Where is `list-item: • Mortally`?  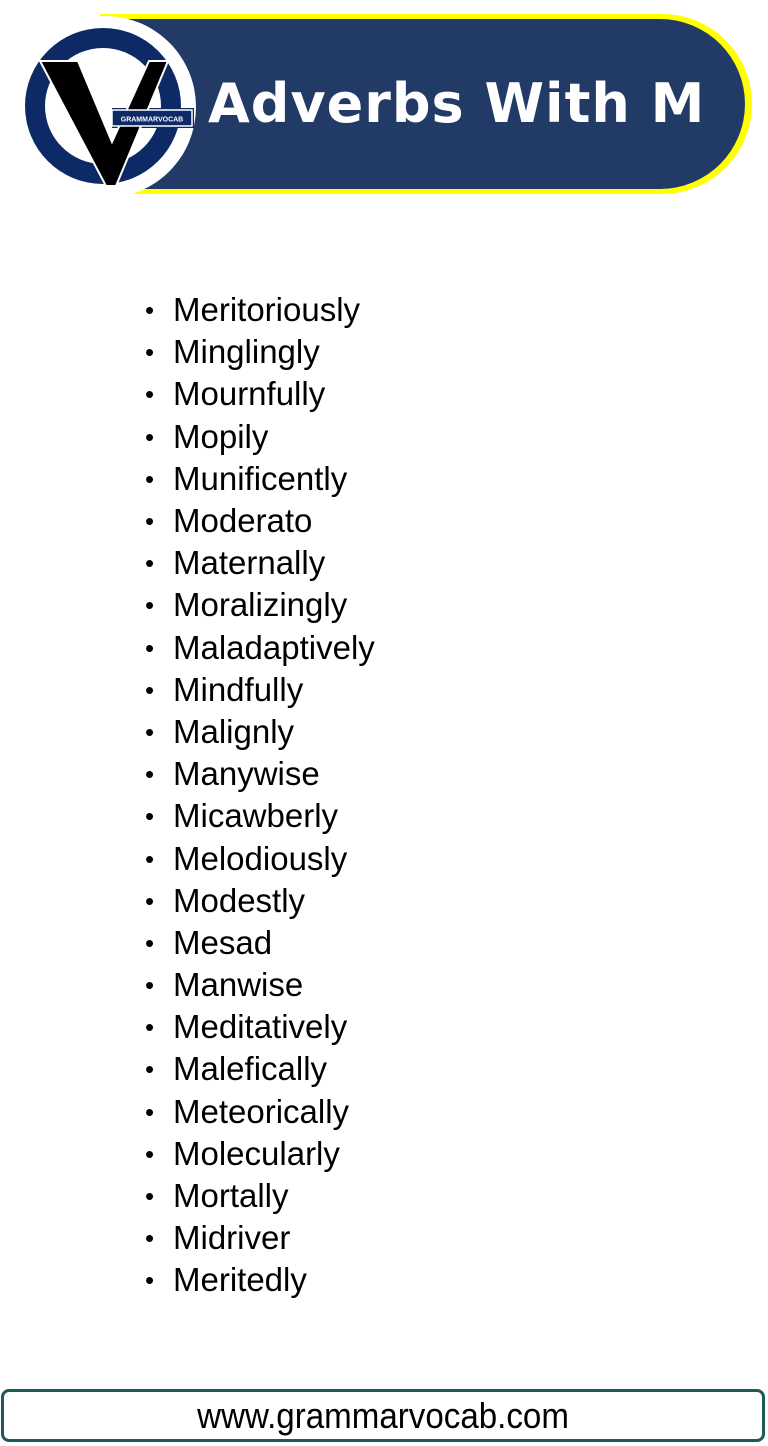 list-item: • Mortally is located at coordinates (258, 1196).